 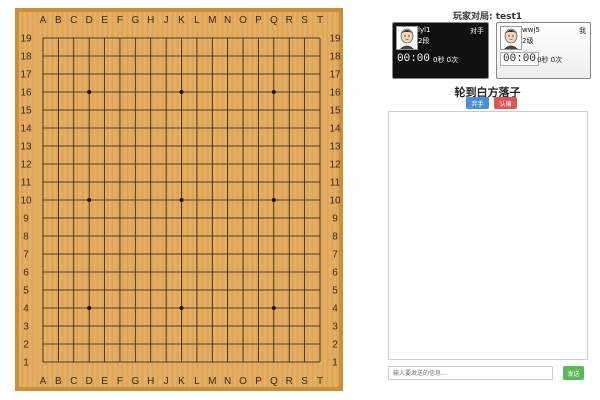 What do you see at coordinates (43, 381) in the screenshot?
I see `column-label-bottom: A` at bounding box center [43, 381].